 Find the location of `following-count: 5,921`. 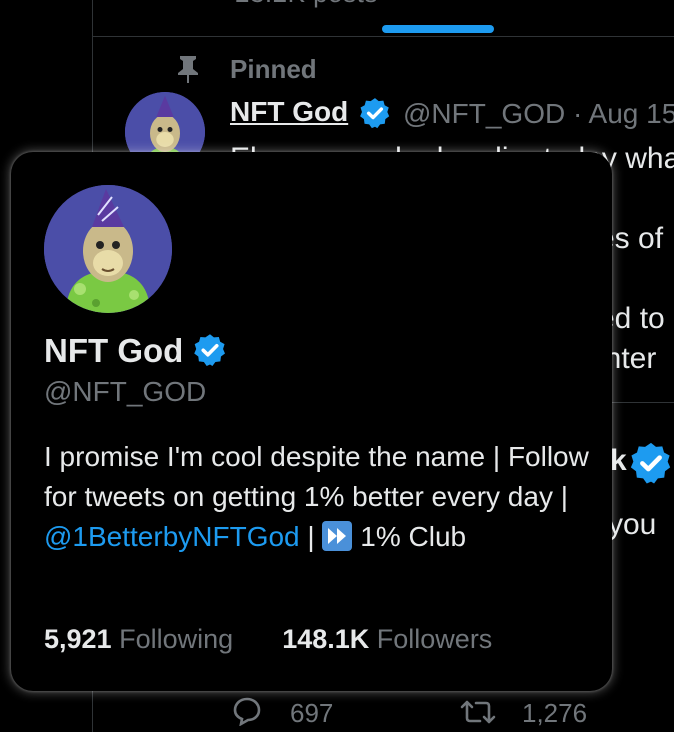

following-count: 5,921 is located at coordinates (78, 639).